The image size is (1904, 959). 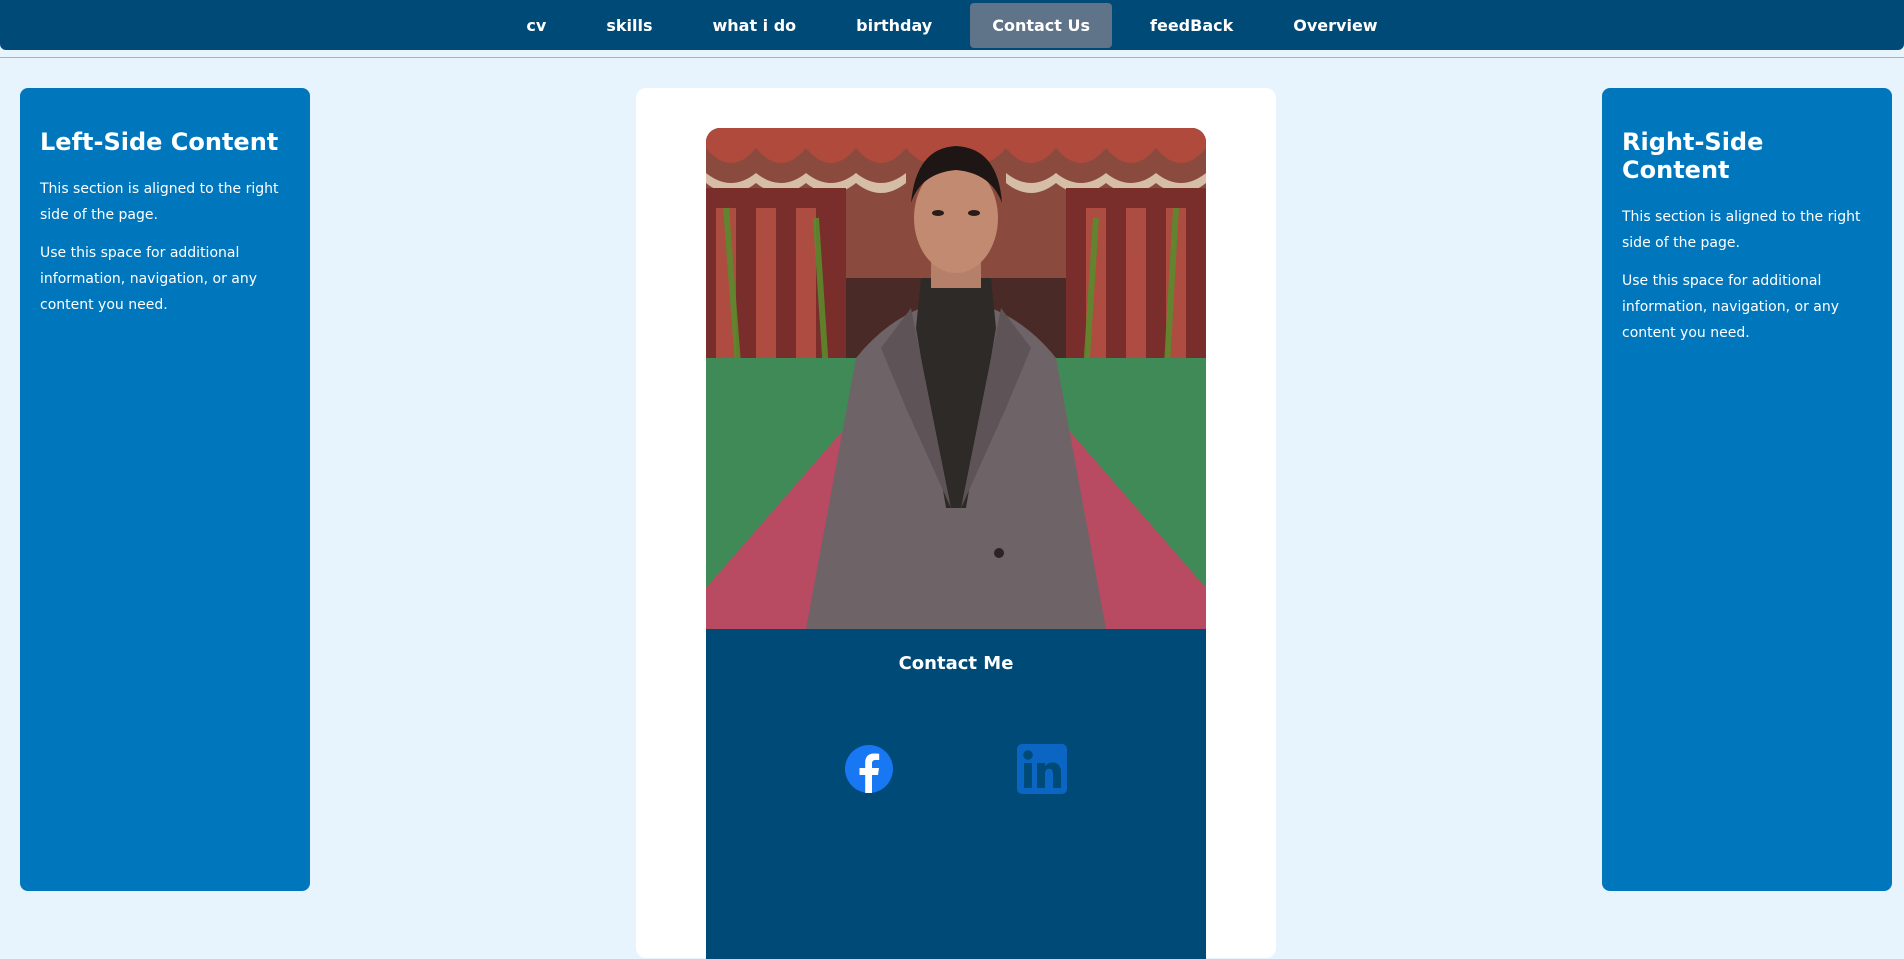 What do you see at coordinates (1041, 25) in the screenshot?
I see `nav-item-contact-us: Contact Us` at bounding box center [1041, 25].